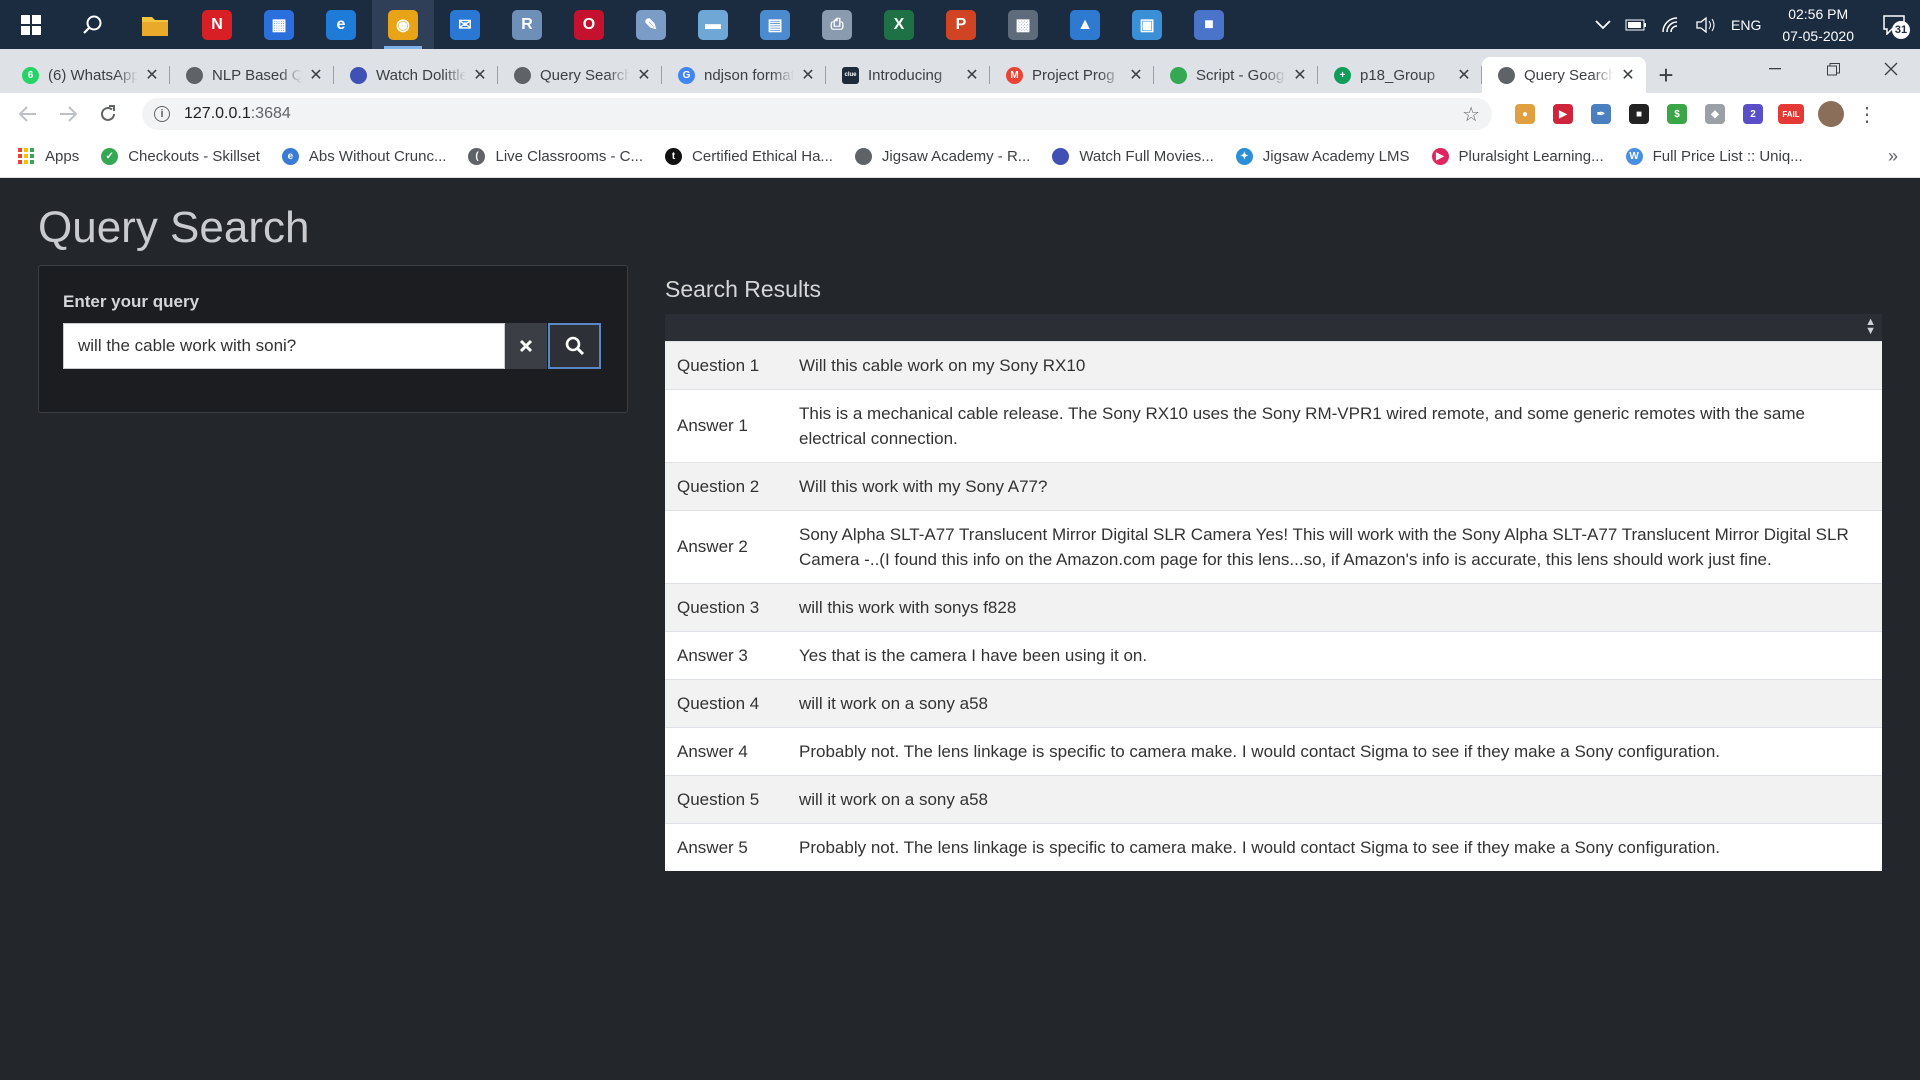 This screenshot has height=1080, width=1920. What do you see at coordinates (1893, 156) in the screenshot?
I see `bookmarks-overflow-icon: »` at bounding box center [1893, 156].